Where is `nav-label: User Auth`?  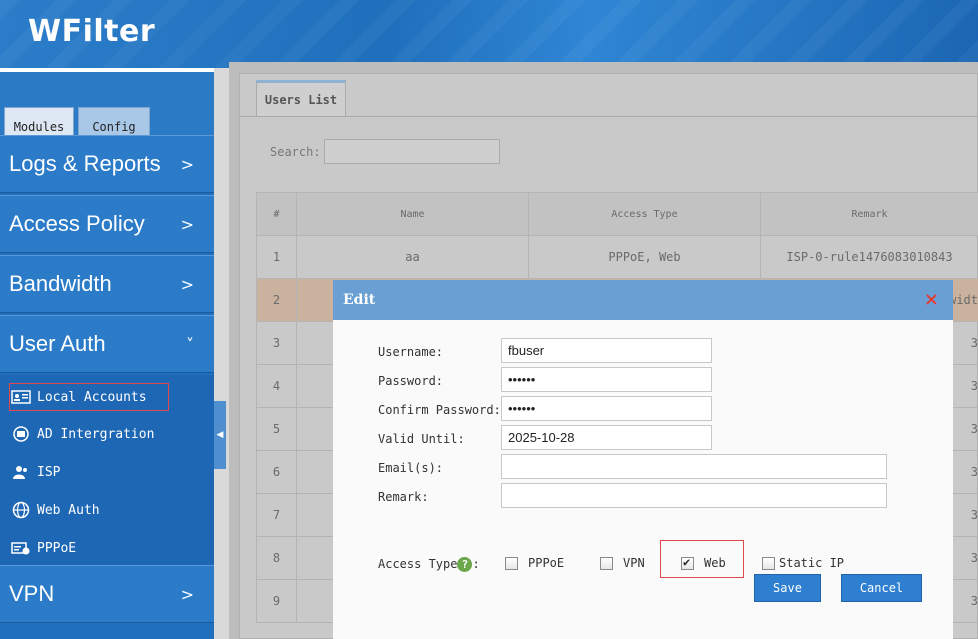 nav-label: User Auth is located at coordinates (57, 343).